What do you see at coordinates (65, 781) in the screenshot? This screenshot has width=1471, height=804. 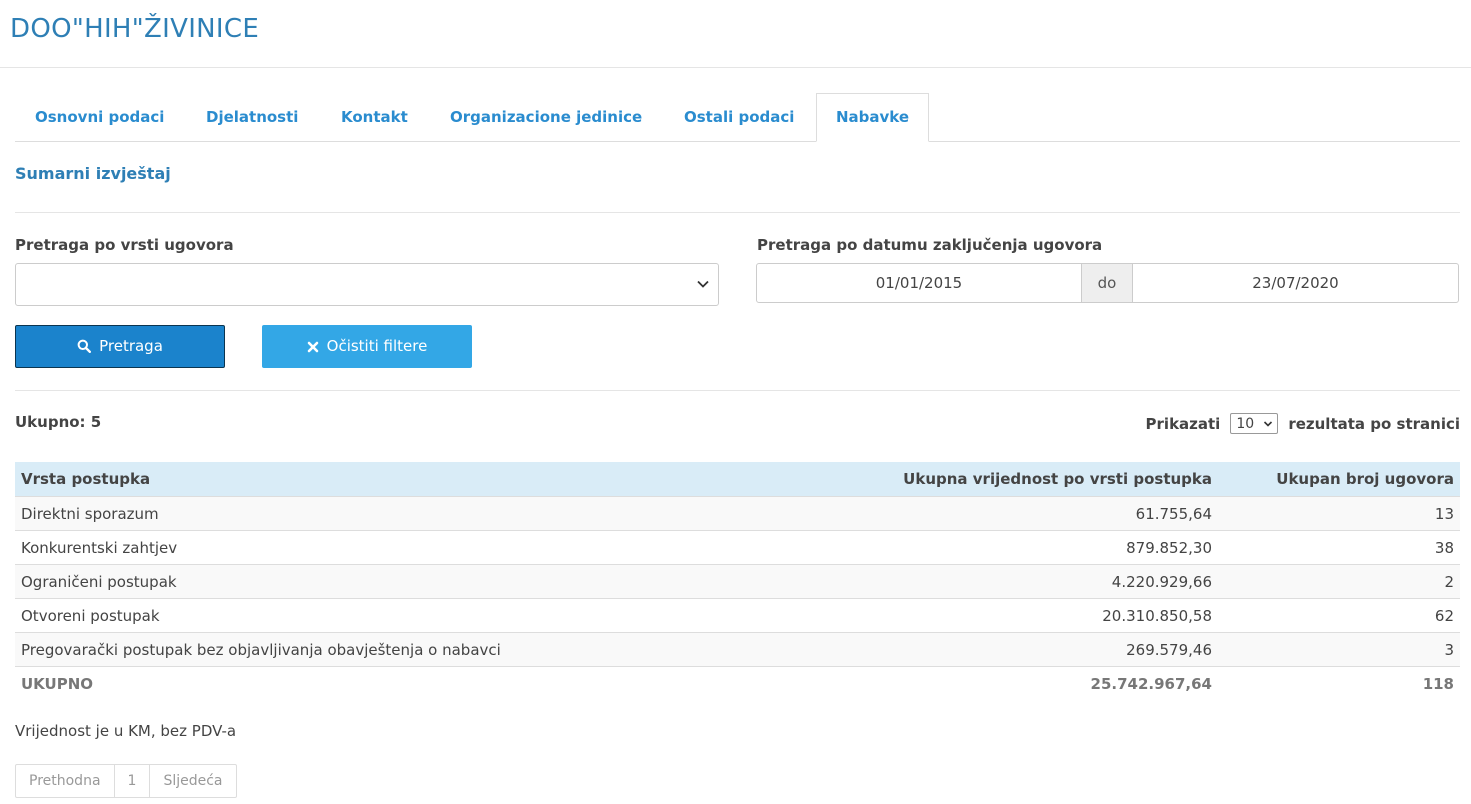 I see `pagination-prev: Prethodna` at bounding box center [65, 781].